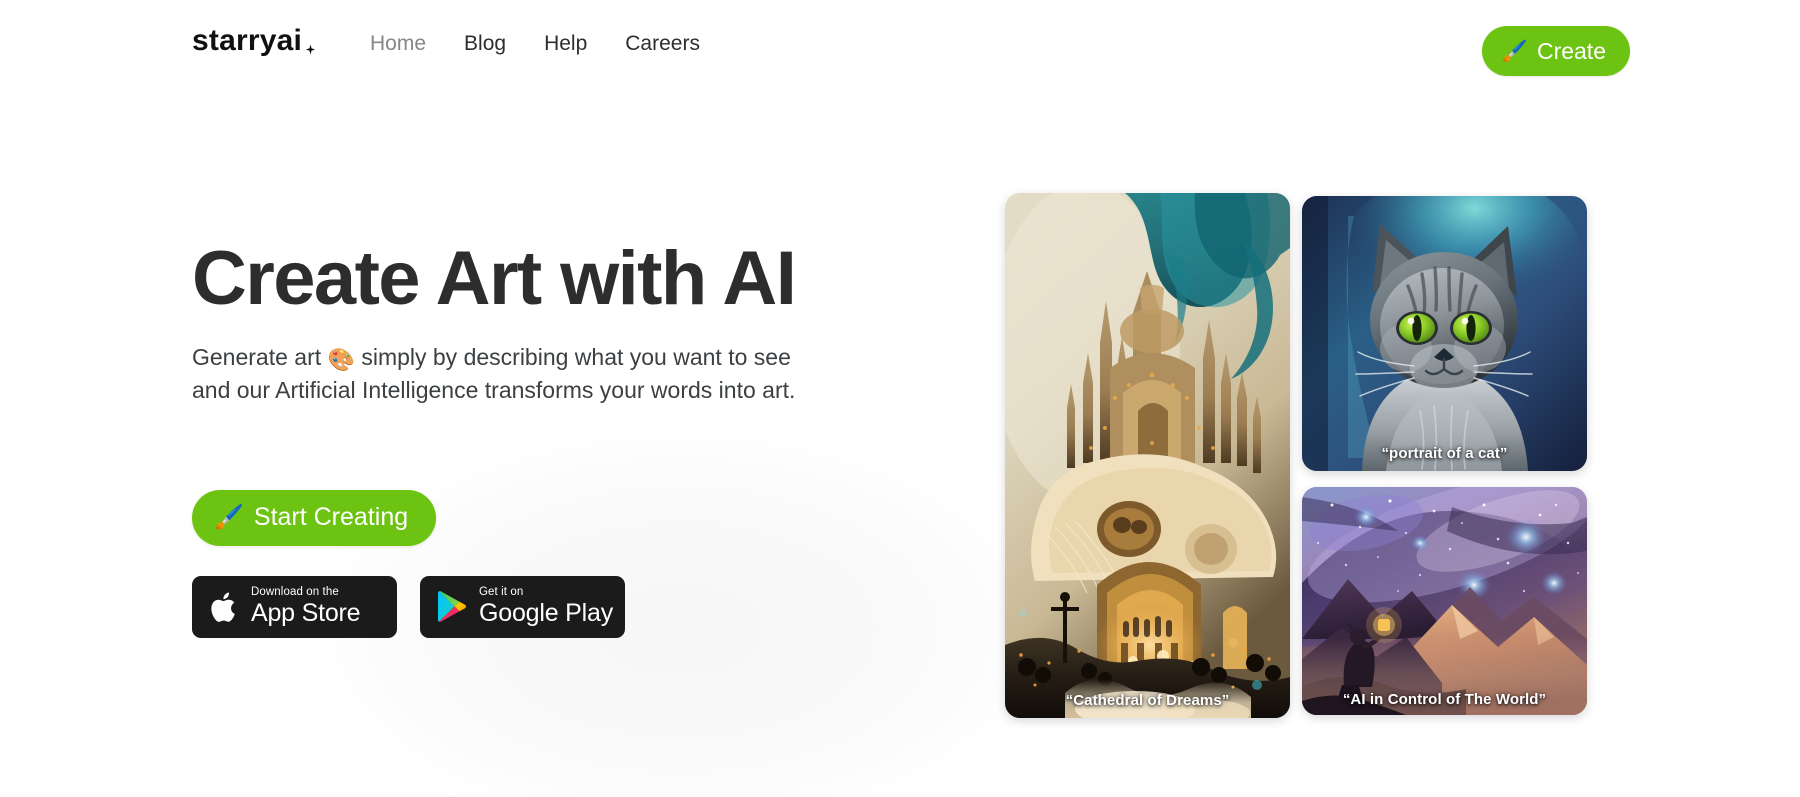 The width and height of the screenshot is (1800, 797). Describe the element at coordinates (494, 278) in the screenshot. I see `page-title: Create Art with AI` at that location.